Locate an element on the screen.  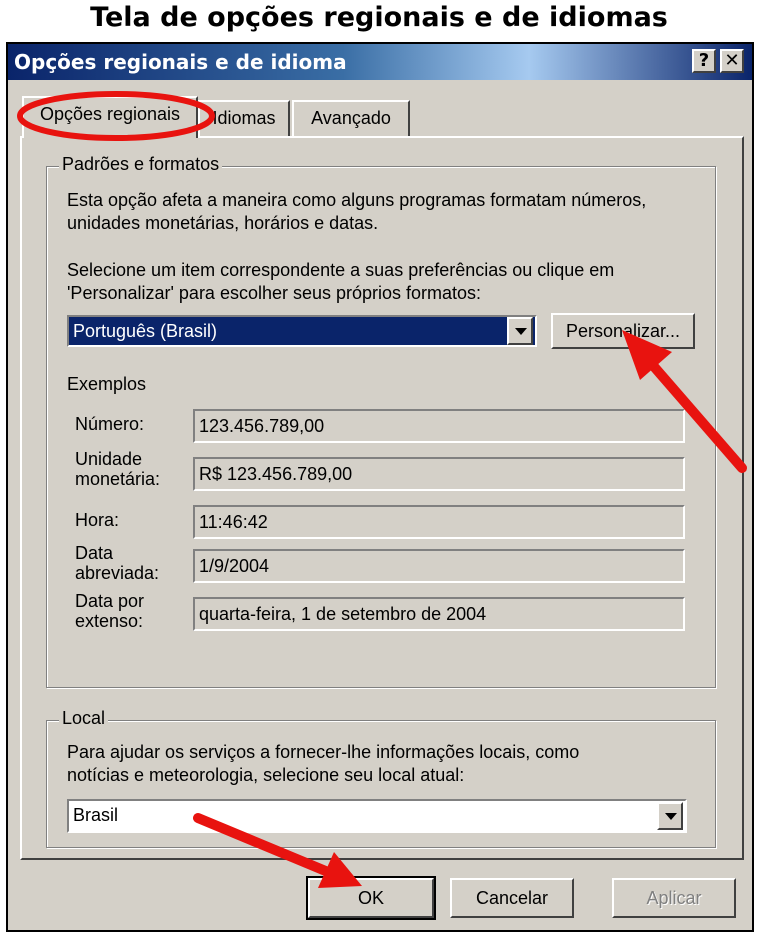
example-label-short-date: Data abreviada: is located at coordinates (117, 563).